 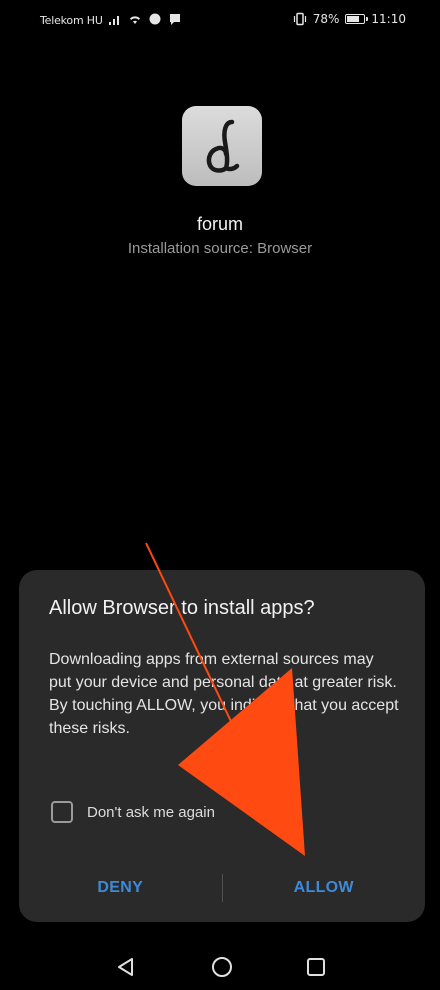 I want to click on app-logo-letter-d-icon, so click(x=223, y=146).